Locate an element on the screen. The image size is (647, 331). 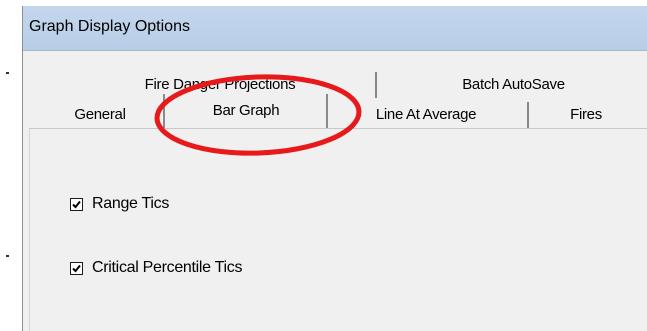
critical-percentile-tics-checkbox is located at coordinates (76, 268).